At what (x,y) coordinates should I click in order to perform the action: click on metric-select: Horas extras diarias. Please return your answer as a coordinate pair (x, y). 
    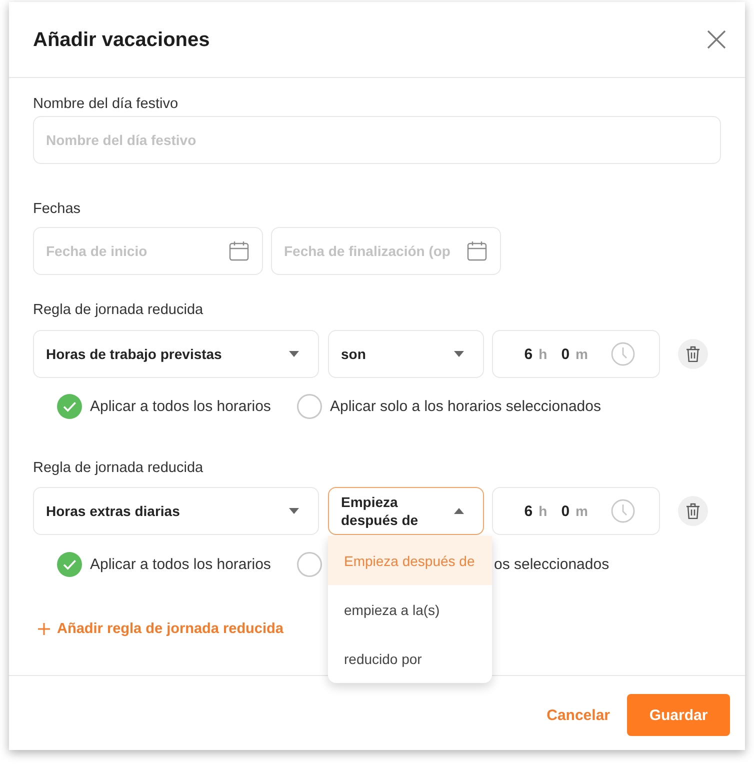
    Looking at the image, I should click on (176, 511).